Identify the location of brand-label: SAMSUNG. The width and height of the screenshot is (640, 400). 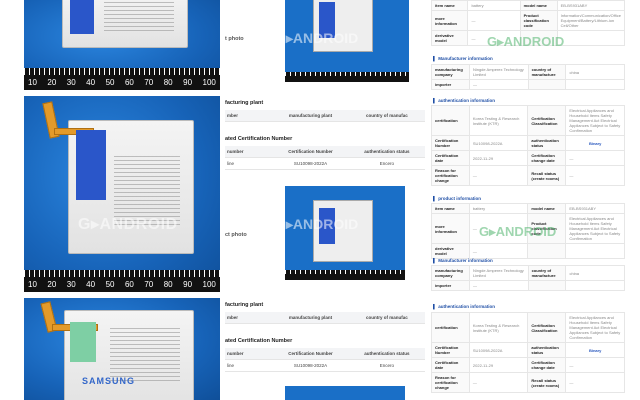
(109, 381).